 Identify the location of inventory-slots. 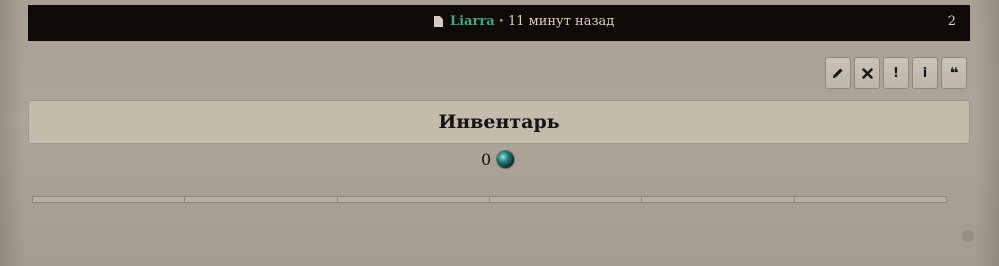
(489, 199).